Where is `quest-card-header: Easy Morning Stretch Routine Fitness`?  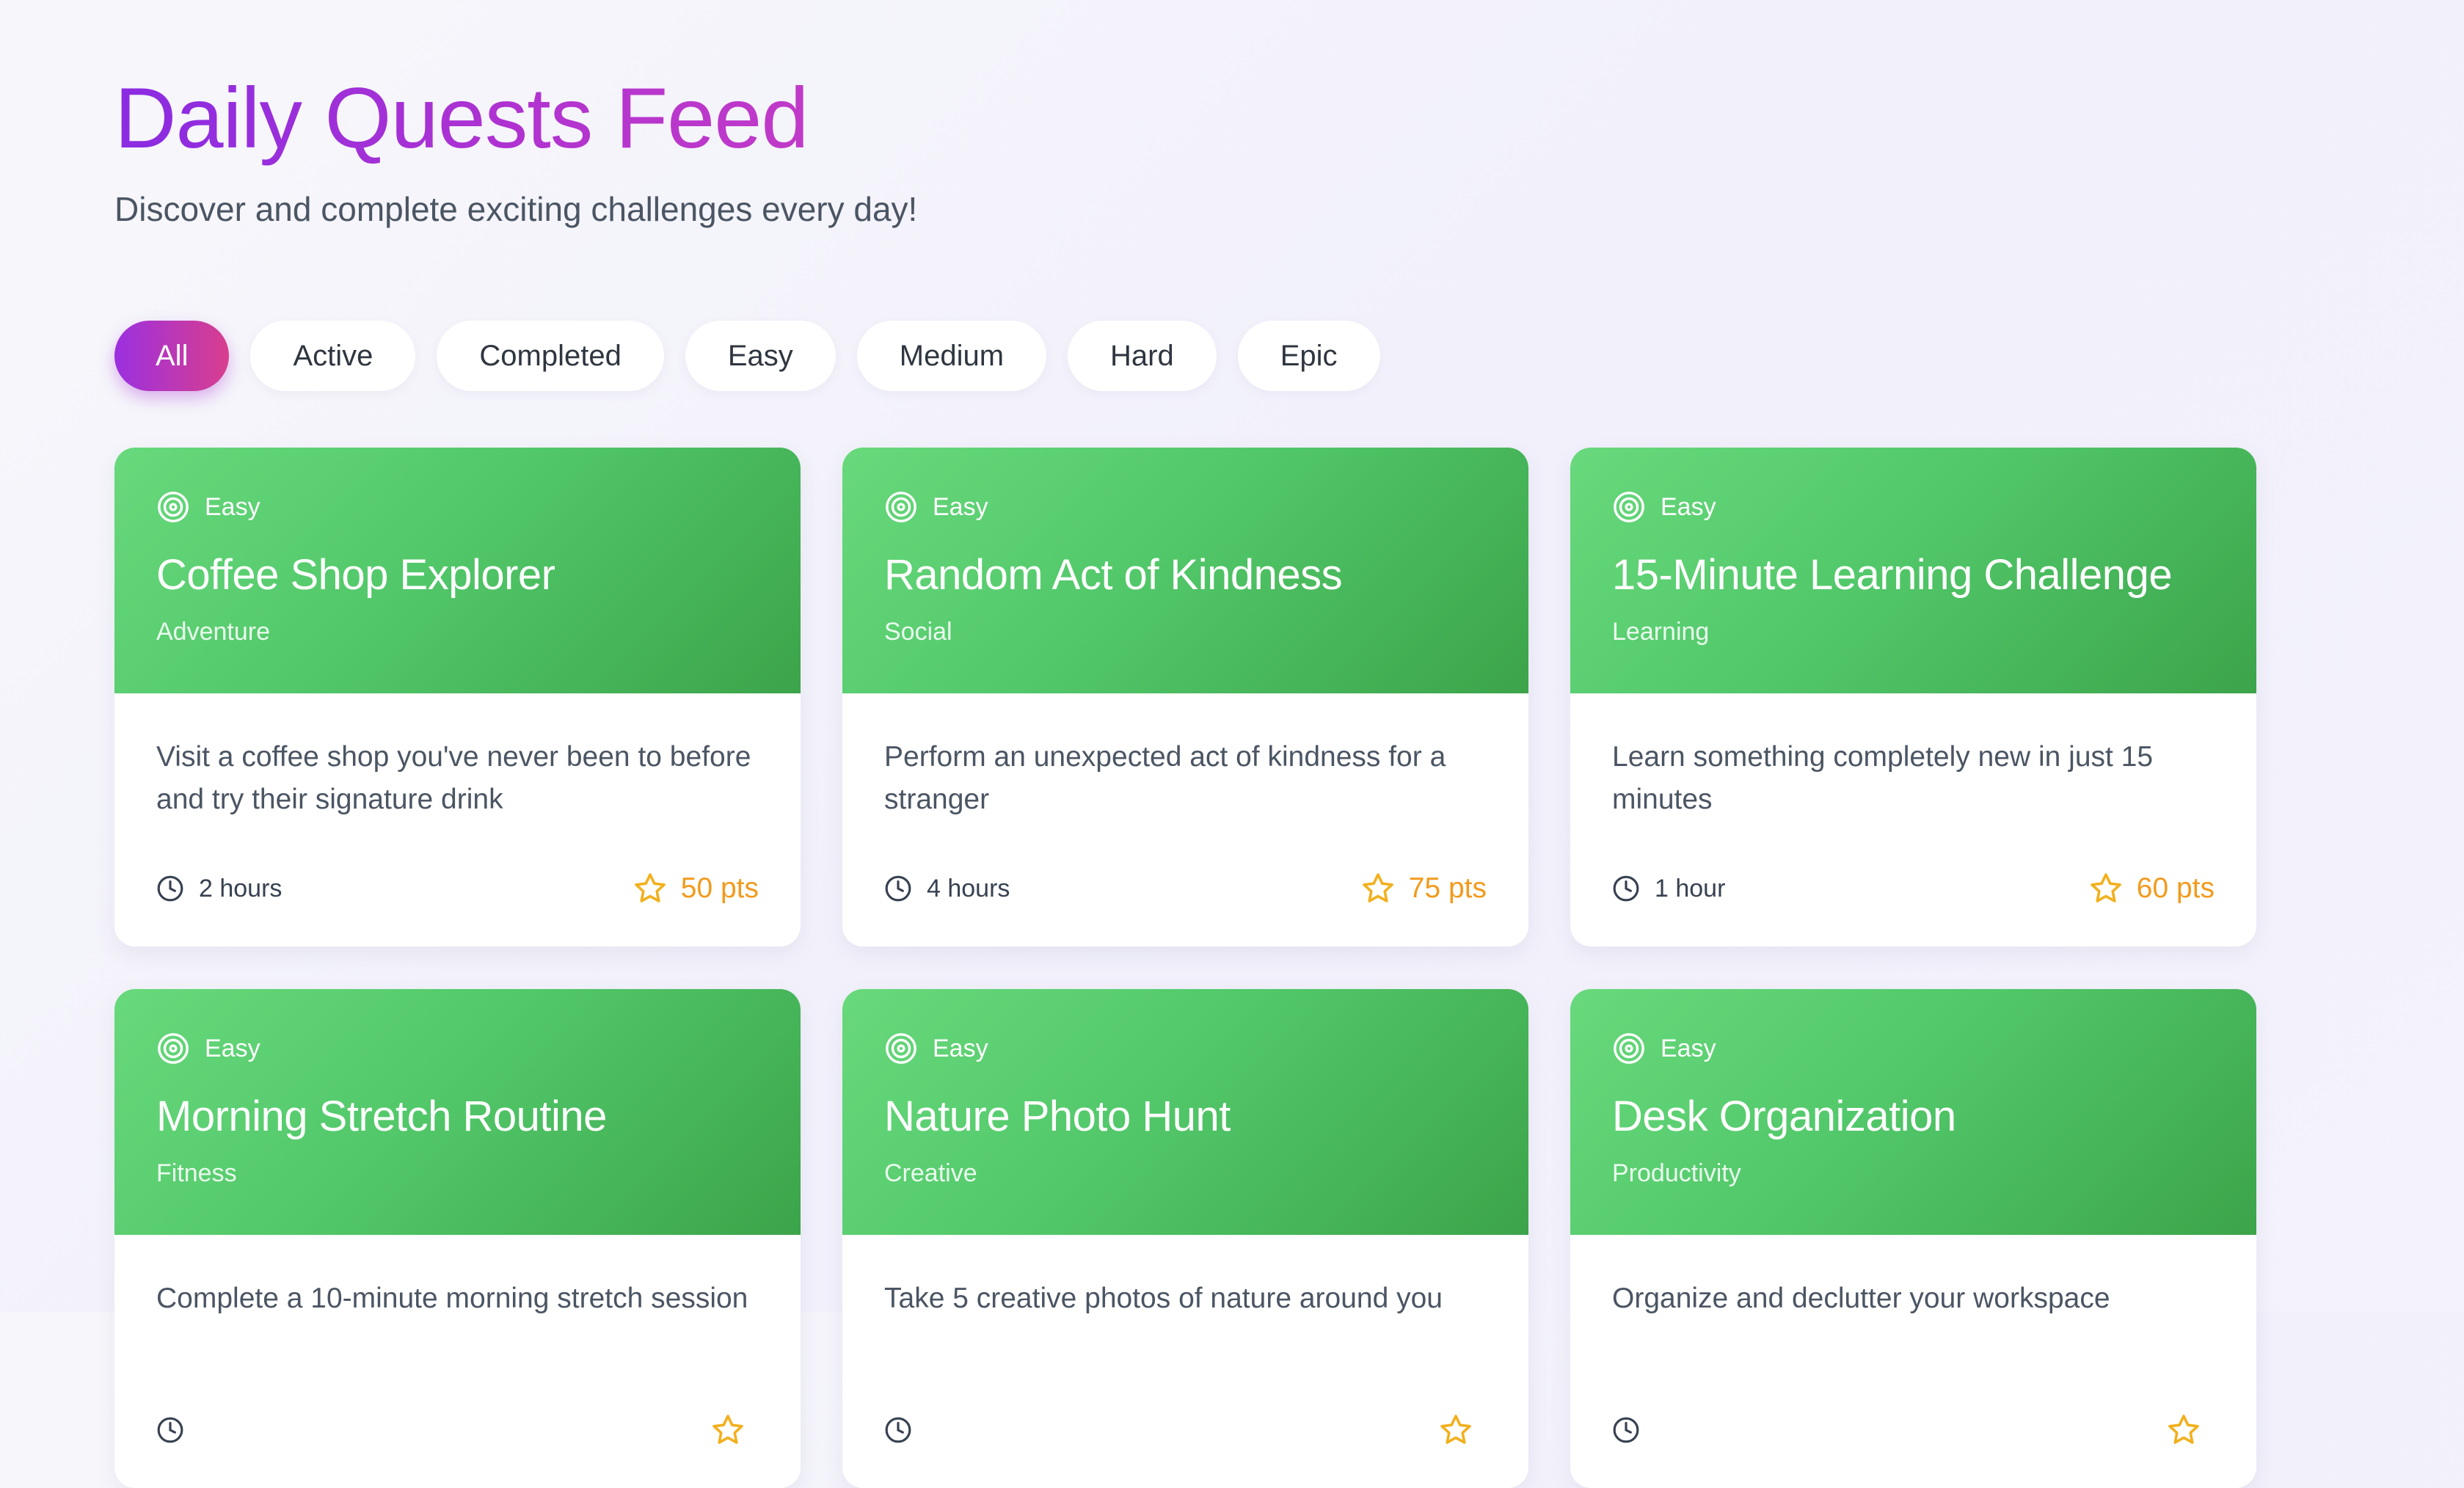 quest-card-header: Easy Morning Stretch Routine Fitness is located at coordinates (457, 1112).